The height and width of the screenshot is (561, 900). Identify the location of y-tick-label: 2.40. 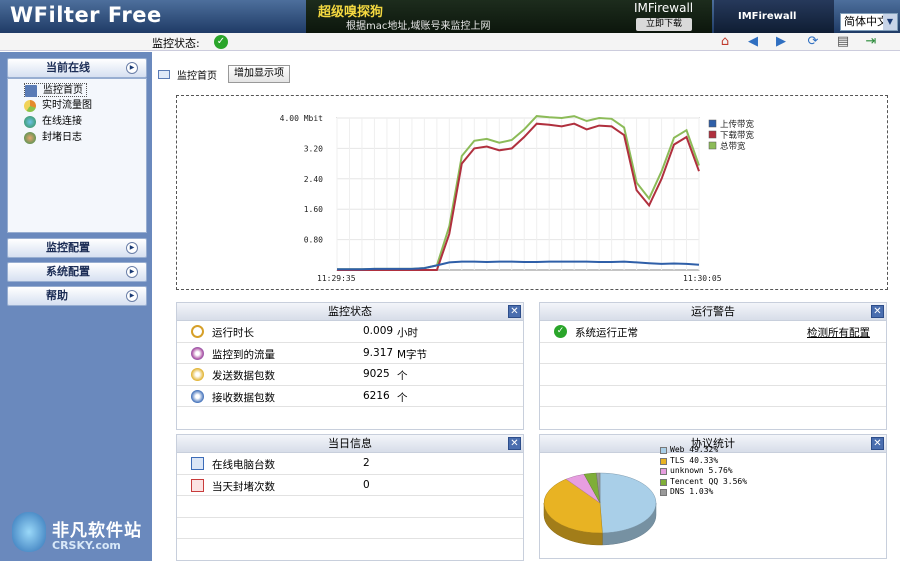
(313, 179).